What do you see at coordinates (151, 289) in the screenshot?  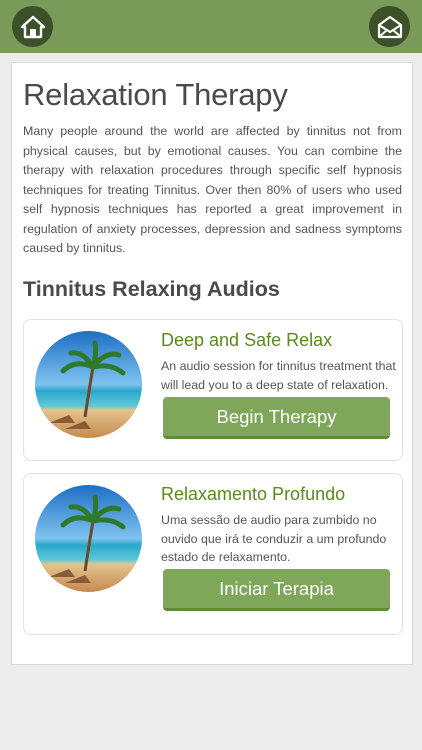 I see `section-title: Tinnitus Relaxing Audios` at bounding box center [151, 289].